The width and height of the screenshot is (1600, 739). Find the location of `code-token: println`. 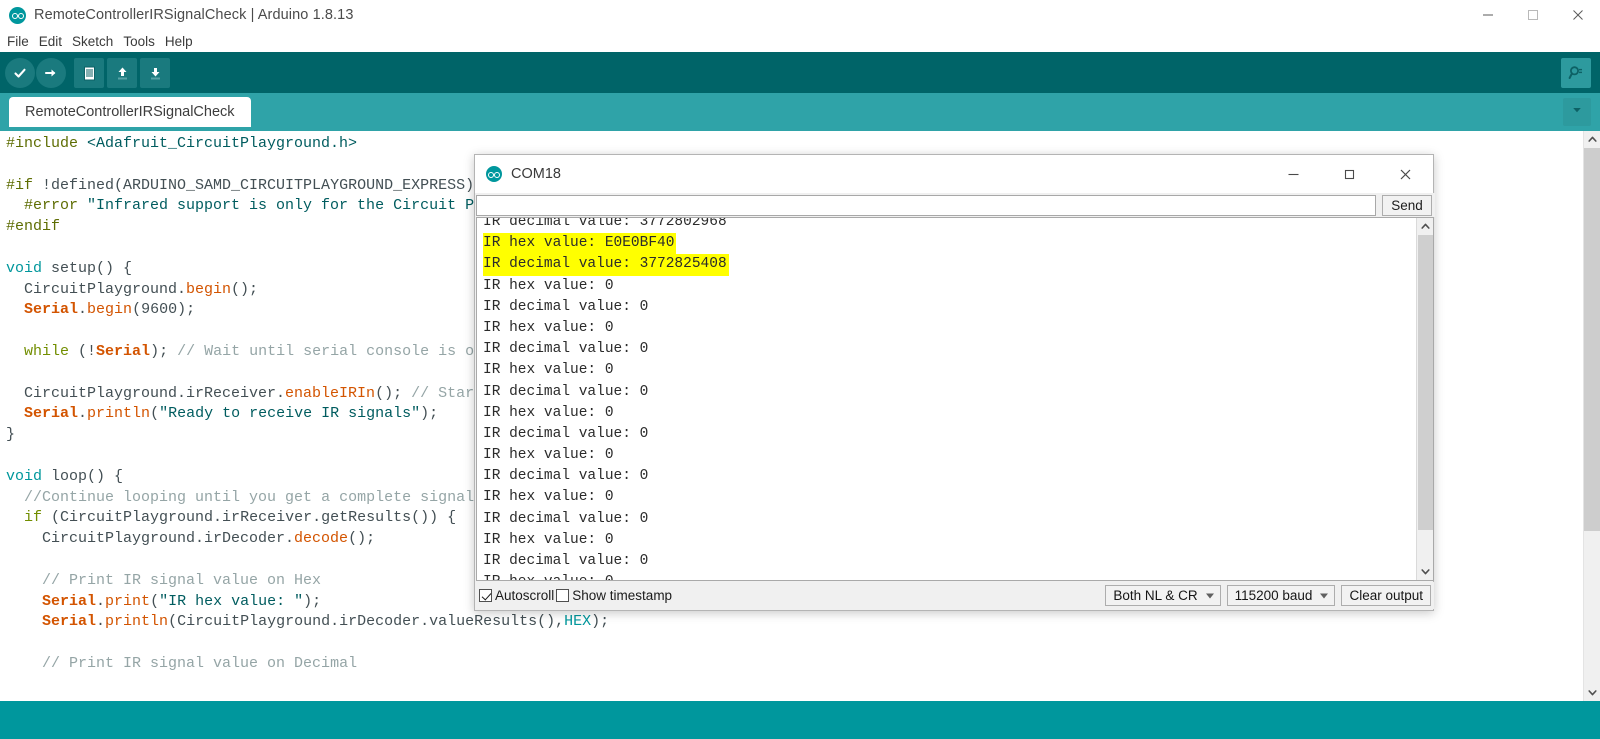

code-token: println is located at coordinates (137, 622).